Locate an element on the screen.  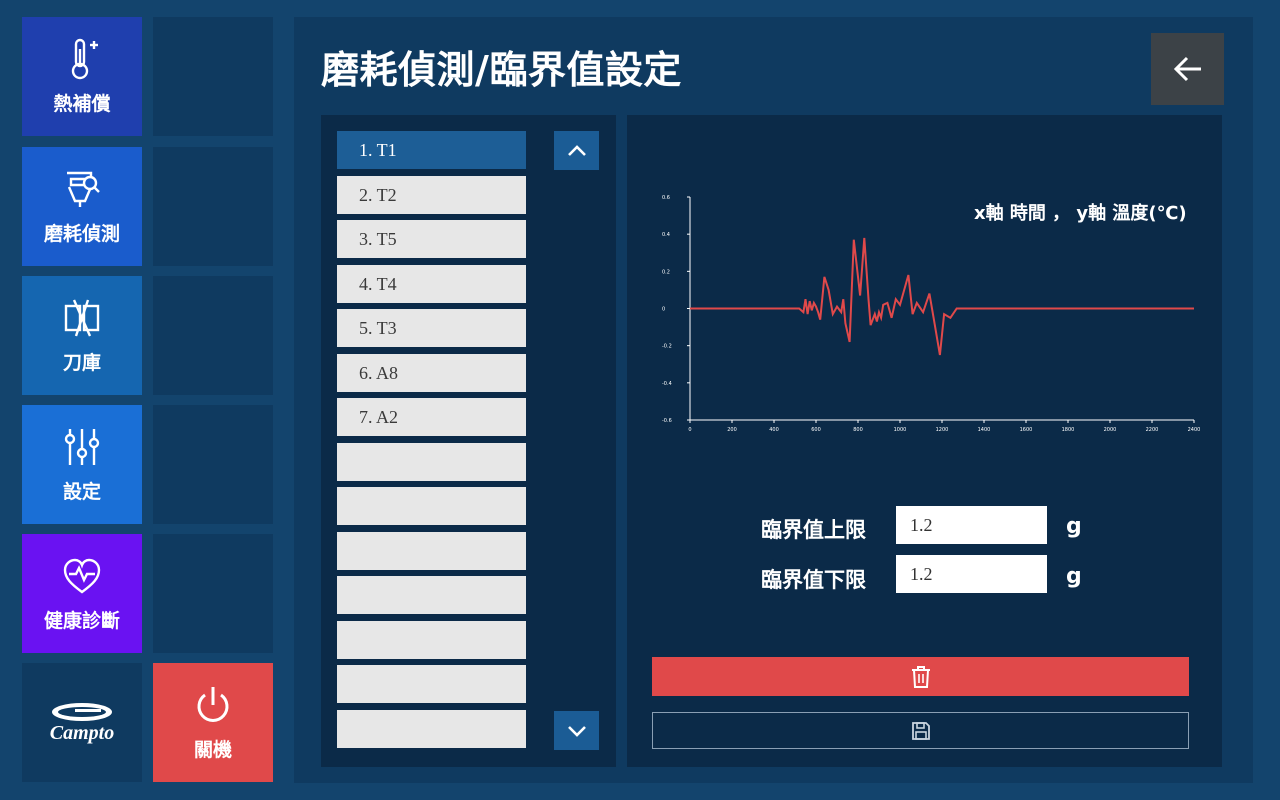
sidebar-item-wear-detection: 磨耗偵測 is located at coordinates (82, 206).